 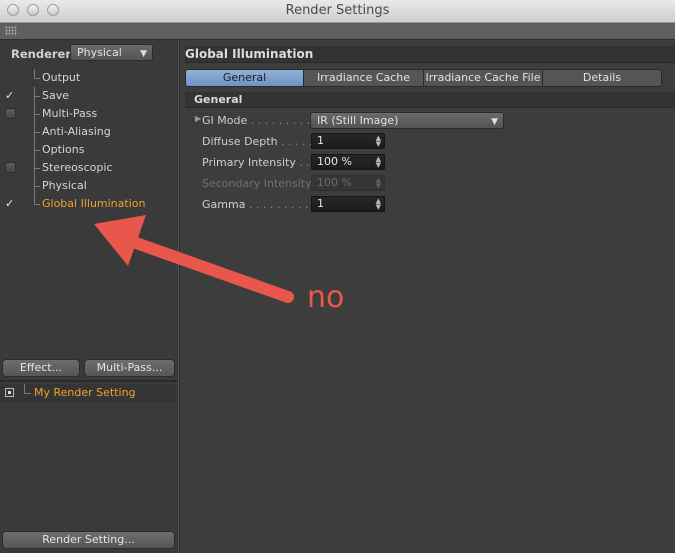 I want to click on annotation-text: no, so click(x=326, y=297).